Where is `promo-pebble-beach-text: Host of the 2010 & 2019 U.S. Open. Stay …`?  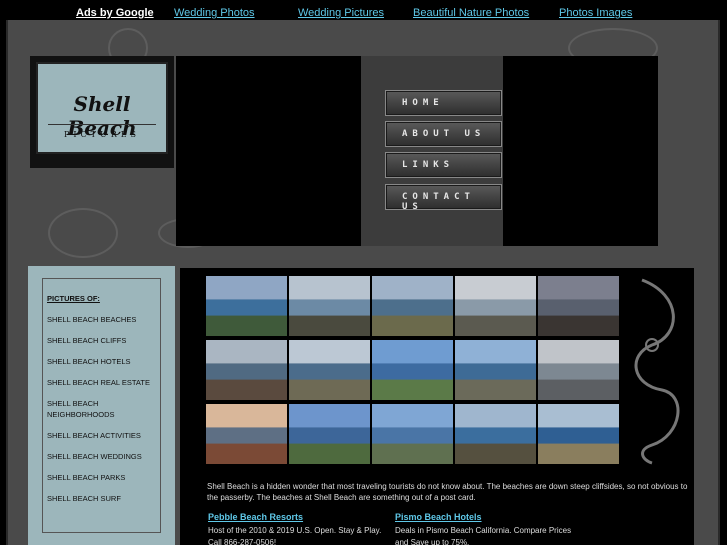 promo-pebble-beach-text: Host of the 2010 & 2019 U.S. Open. Stay … is located at coordinates (295, 535).